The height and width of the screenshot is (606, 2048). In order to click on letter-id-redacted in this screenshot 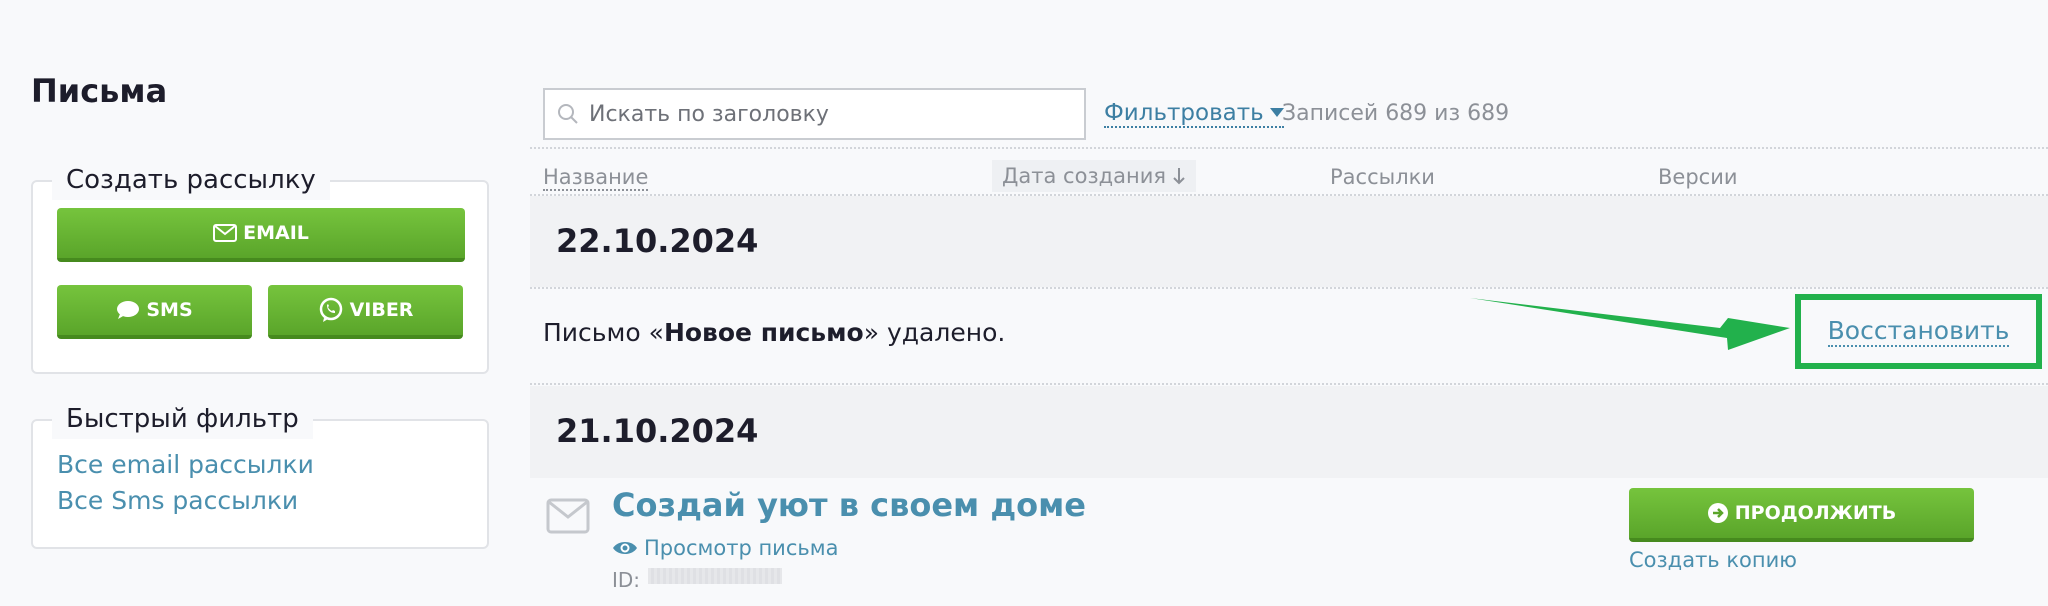, I will do `click(715, 576)`.